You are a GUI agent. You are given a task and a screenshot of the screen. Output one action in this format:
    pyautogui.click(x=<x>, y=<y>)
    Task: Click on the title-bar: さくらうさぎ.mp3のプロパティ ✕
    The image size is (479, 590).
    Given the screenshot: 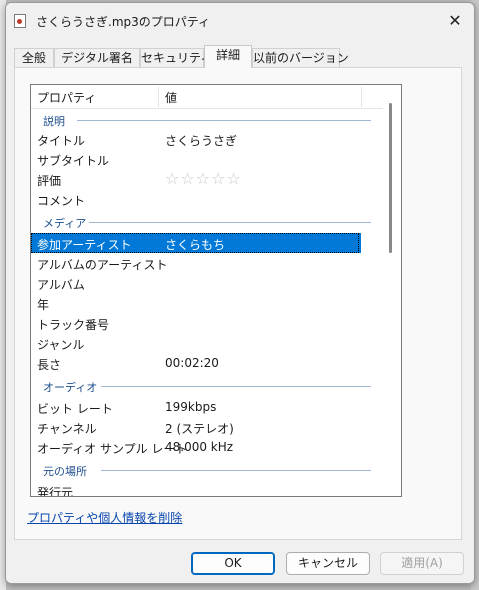 What is the action you would take?
    pyautogui.click(x=240, y=21)
    